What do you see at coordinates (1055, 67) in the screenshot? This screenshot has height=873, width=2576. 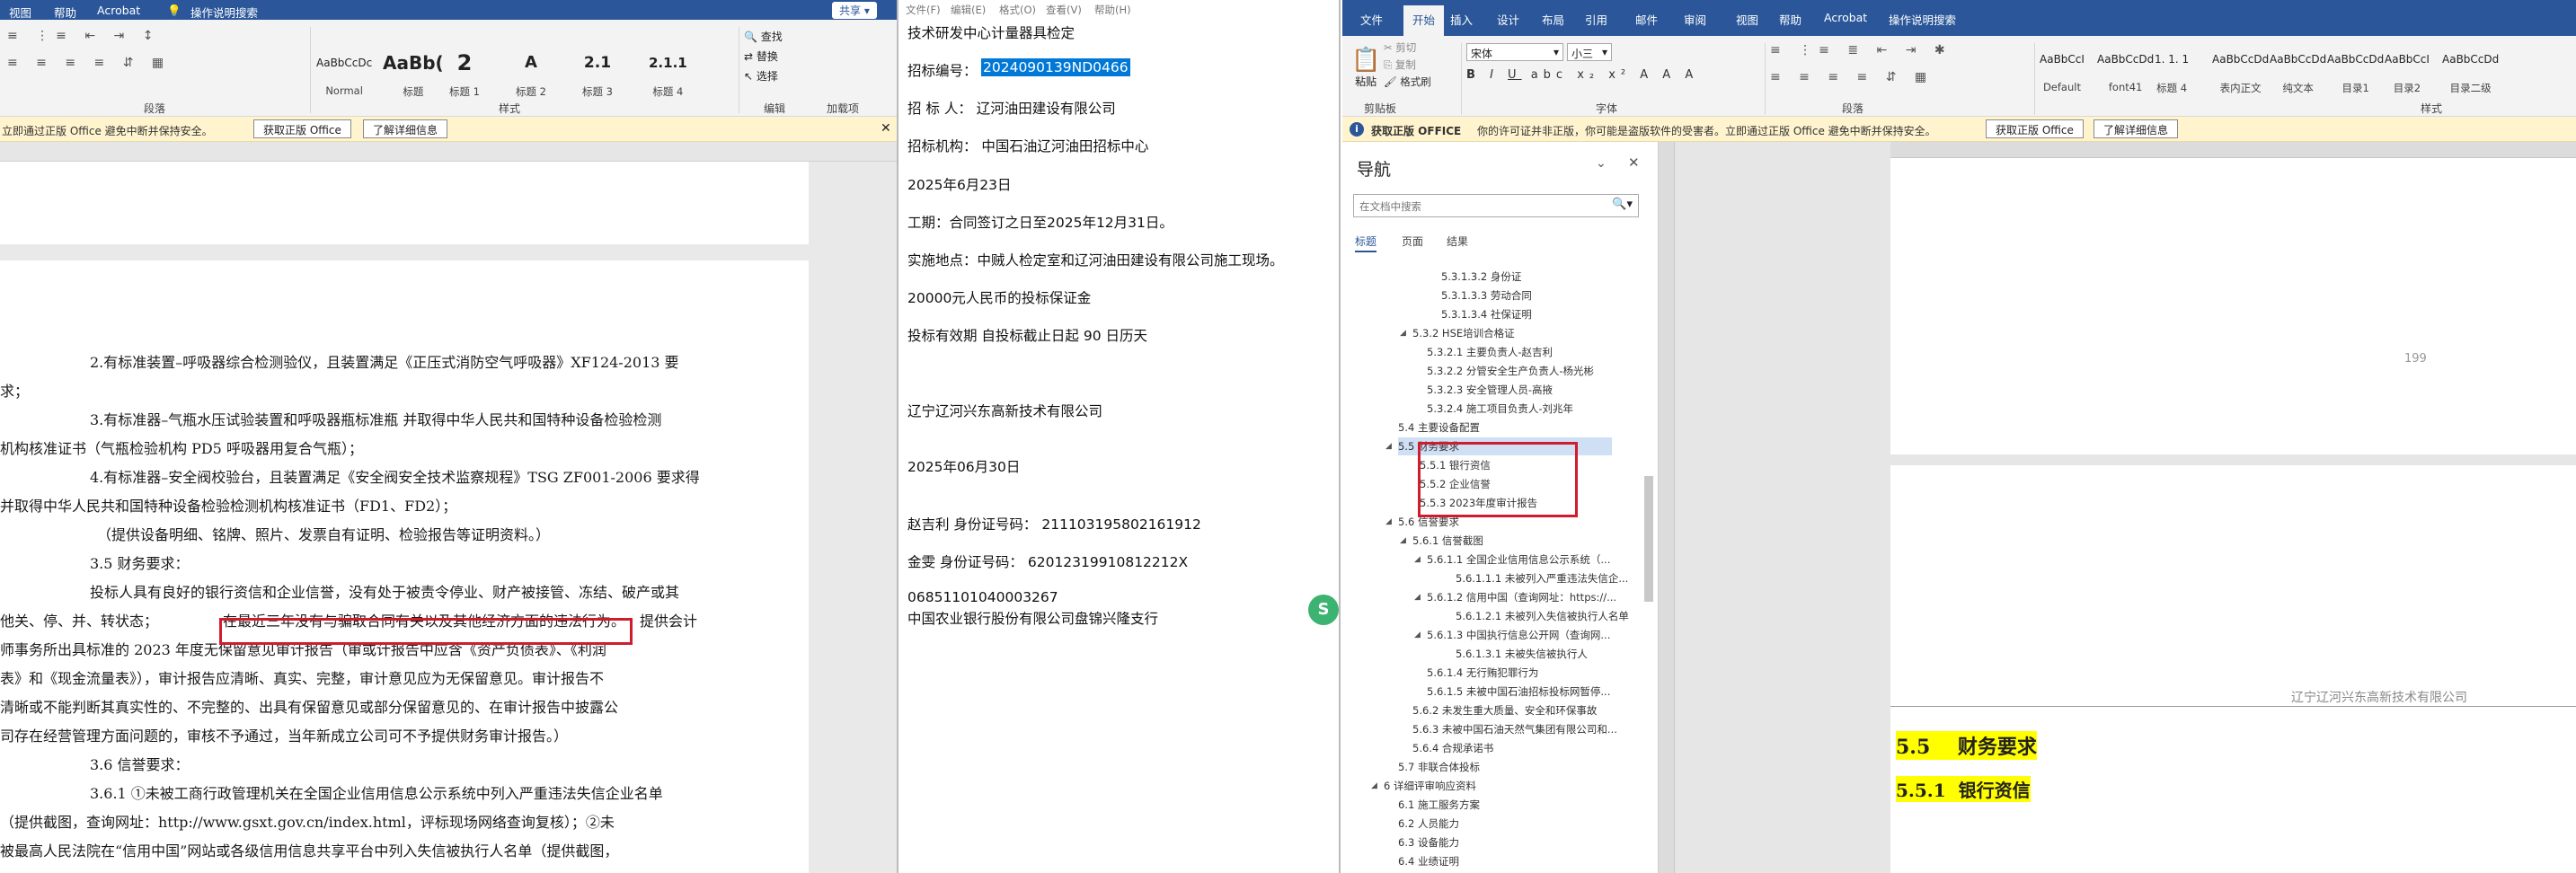 I see `line-bid-no-selected: 2024090139ND0466` at bounding box center [1055, 67].